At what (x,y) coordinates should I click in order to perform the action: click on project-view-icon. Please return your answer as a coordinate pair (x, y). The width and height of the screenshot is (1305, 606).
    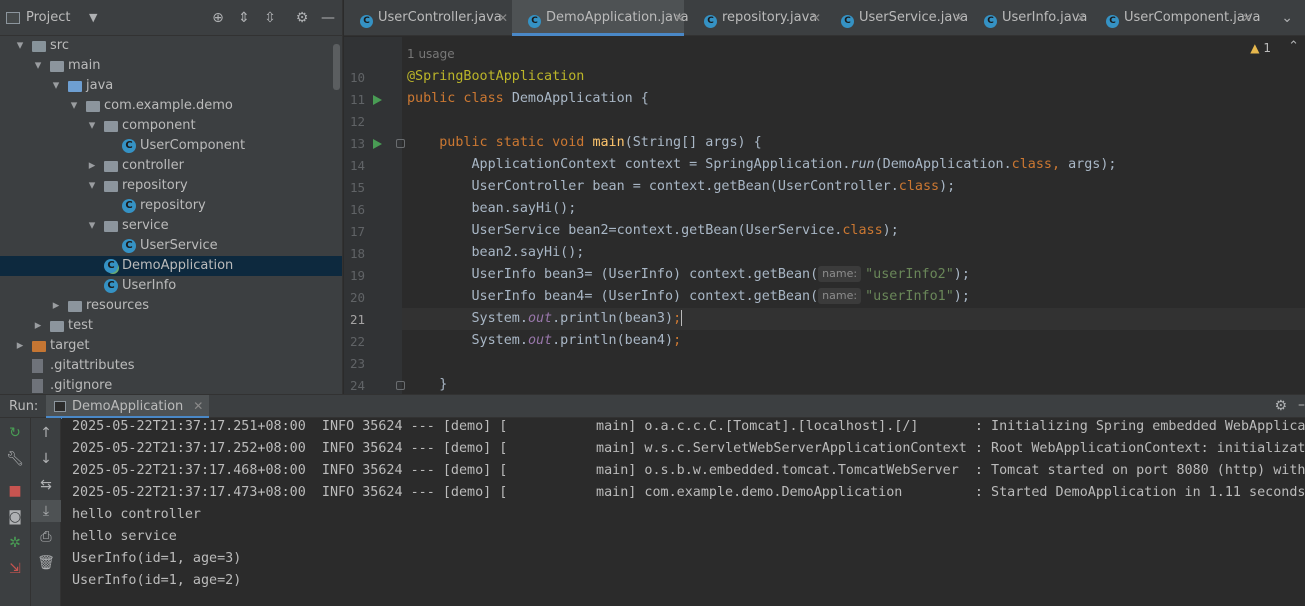
    Looking at the image, I should click on (13, 17).